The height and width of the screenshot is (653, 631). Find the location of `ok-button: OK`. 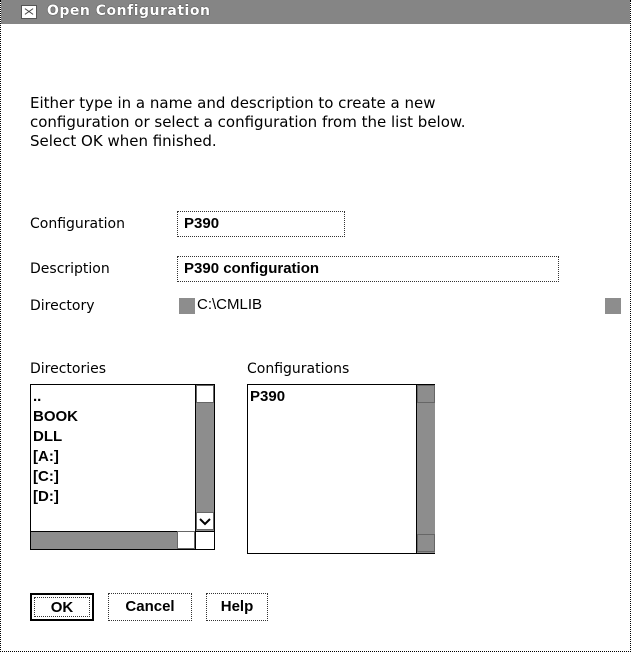

ok-button: OK is located at coordinates (62, 607).